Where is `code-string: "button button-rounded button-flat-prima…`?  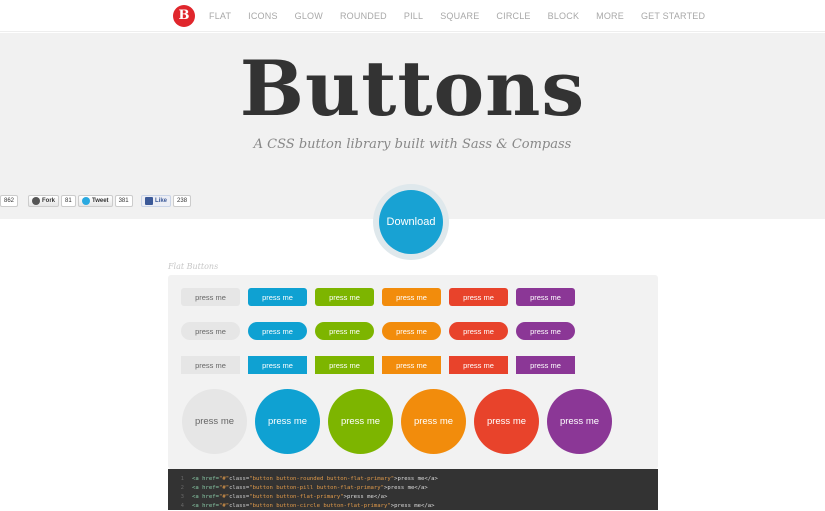
code-string: "button button-rounded button-flat-prima… is located at coordinates (322, 479).